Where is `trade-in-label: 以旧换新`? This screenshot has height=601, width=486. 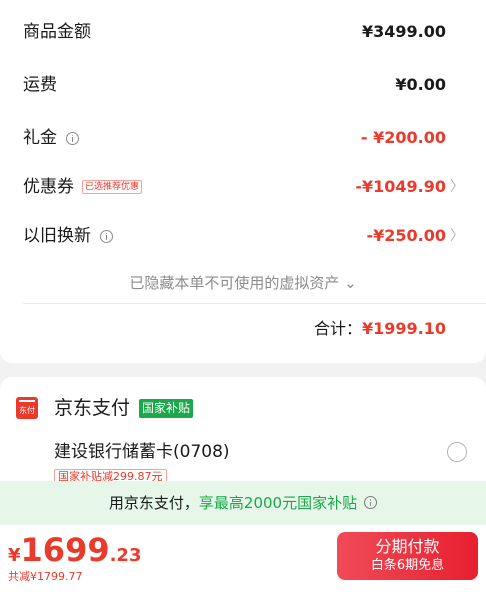
trade-in-label: 以旧换新 is located at coordinates (57, 236).